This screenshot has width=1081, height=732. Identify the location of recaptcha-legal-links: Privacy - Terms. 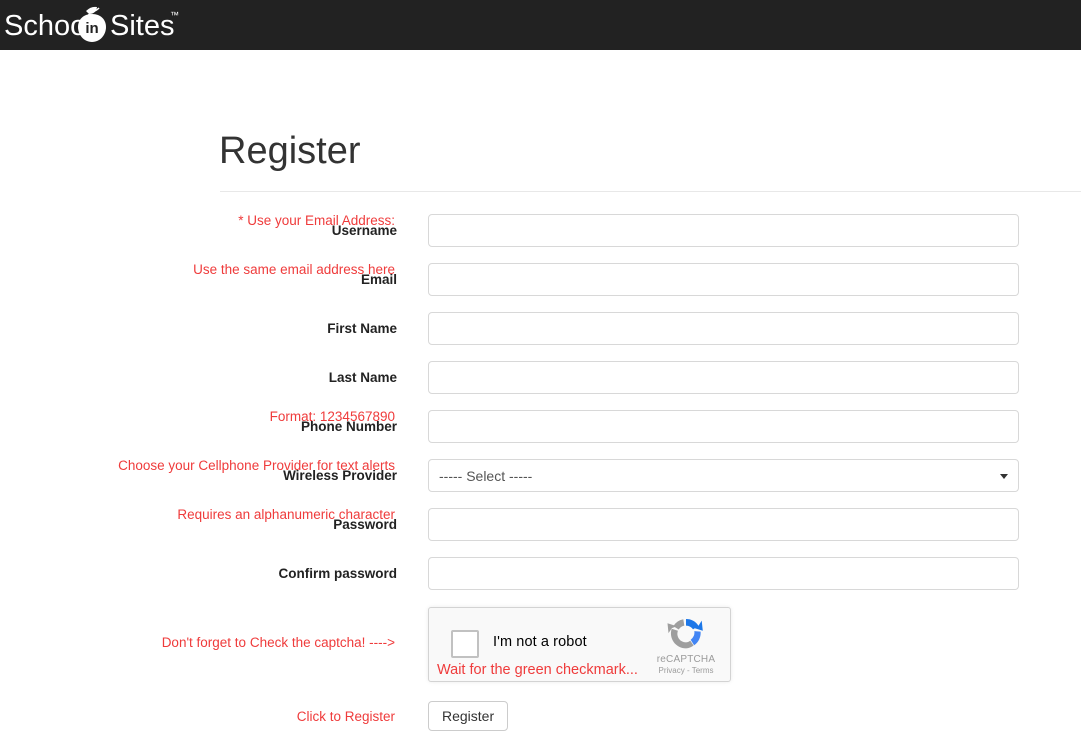
(686, 671).